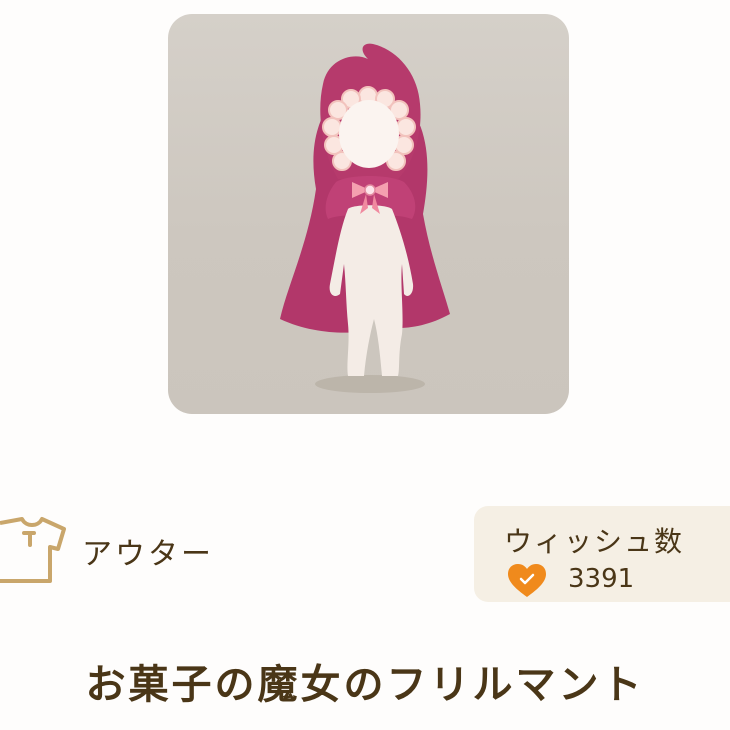 This screenshot has height=730, width=730. What do you see at coordinates (33, 550) in the screenshot?
I see `shirt-icon` at bounding box center [33, 550].